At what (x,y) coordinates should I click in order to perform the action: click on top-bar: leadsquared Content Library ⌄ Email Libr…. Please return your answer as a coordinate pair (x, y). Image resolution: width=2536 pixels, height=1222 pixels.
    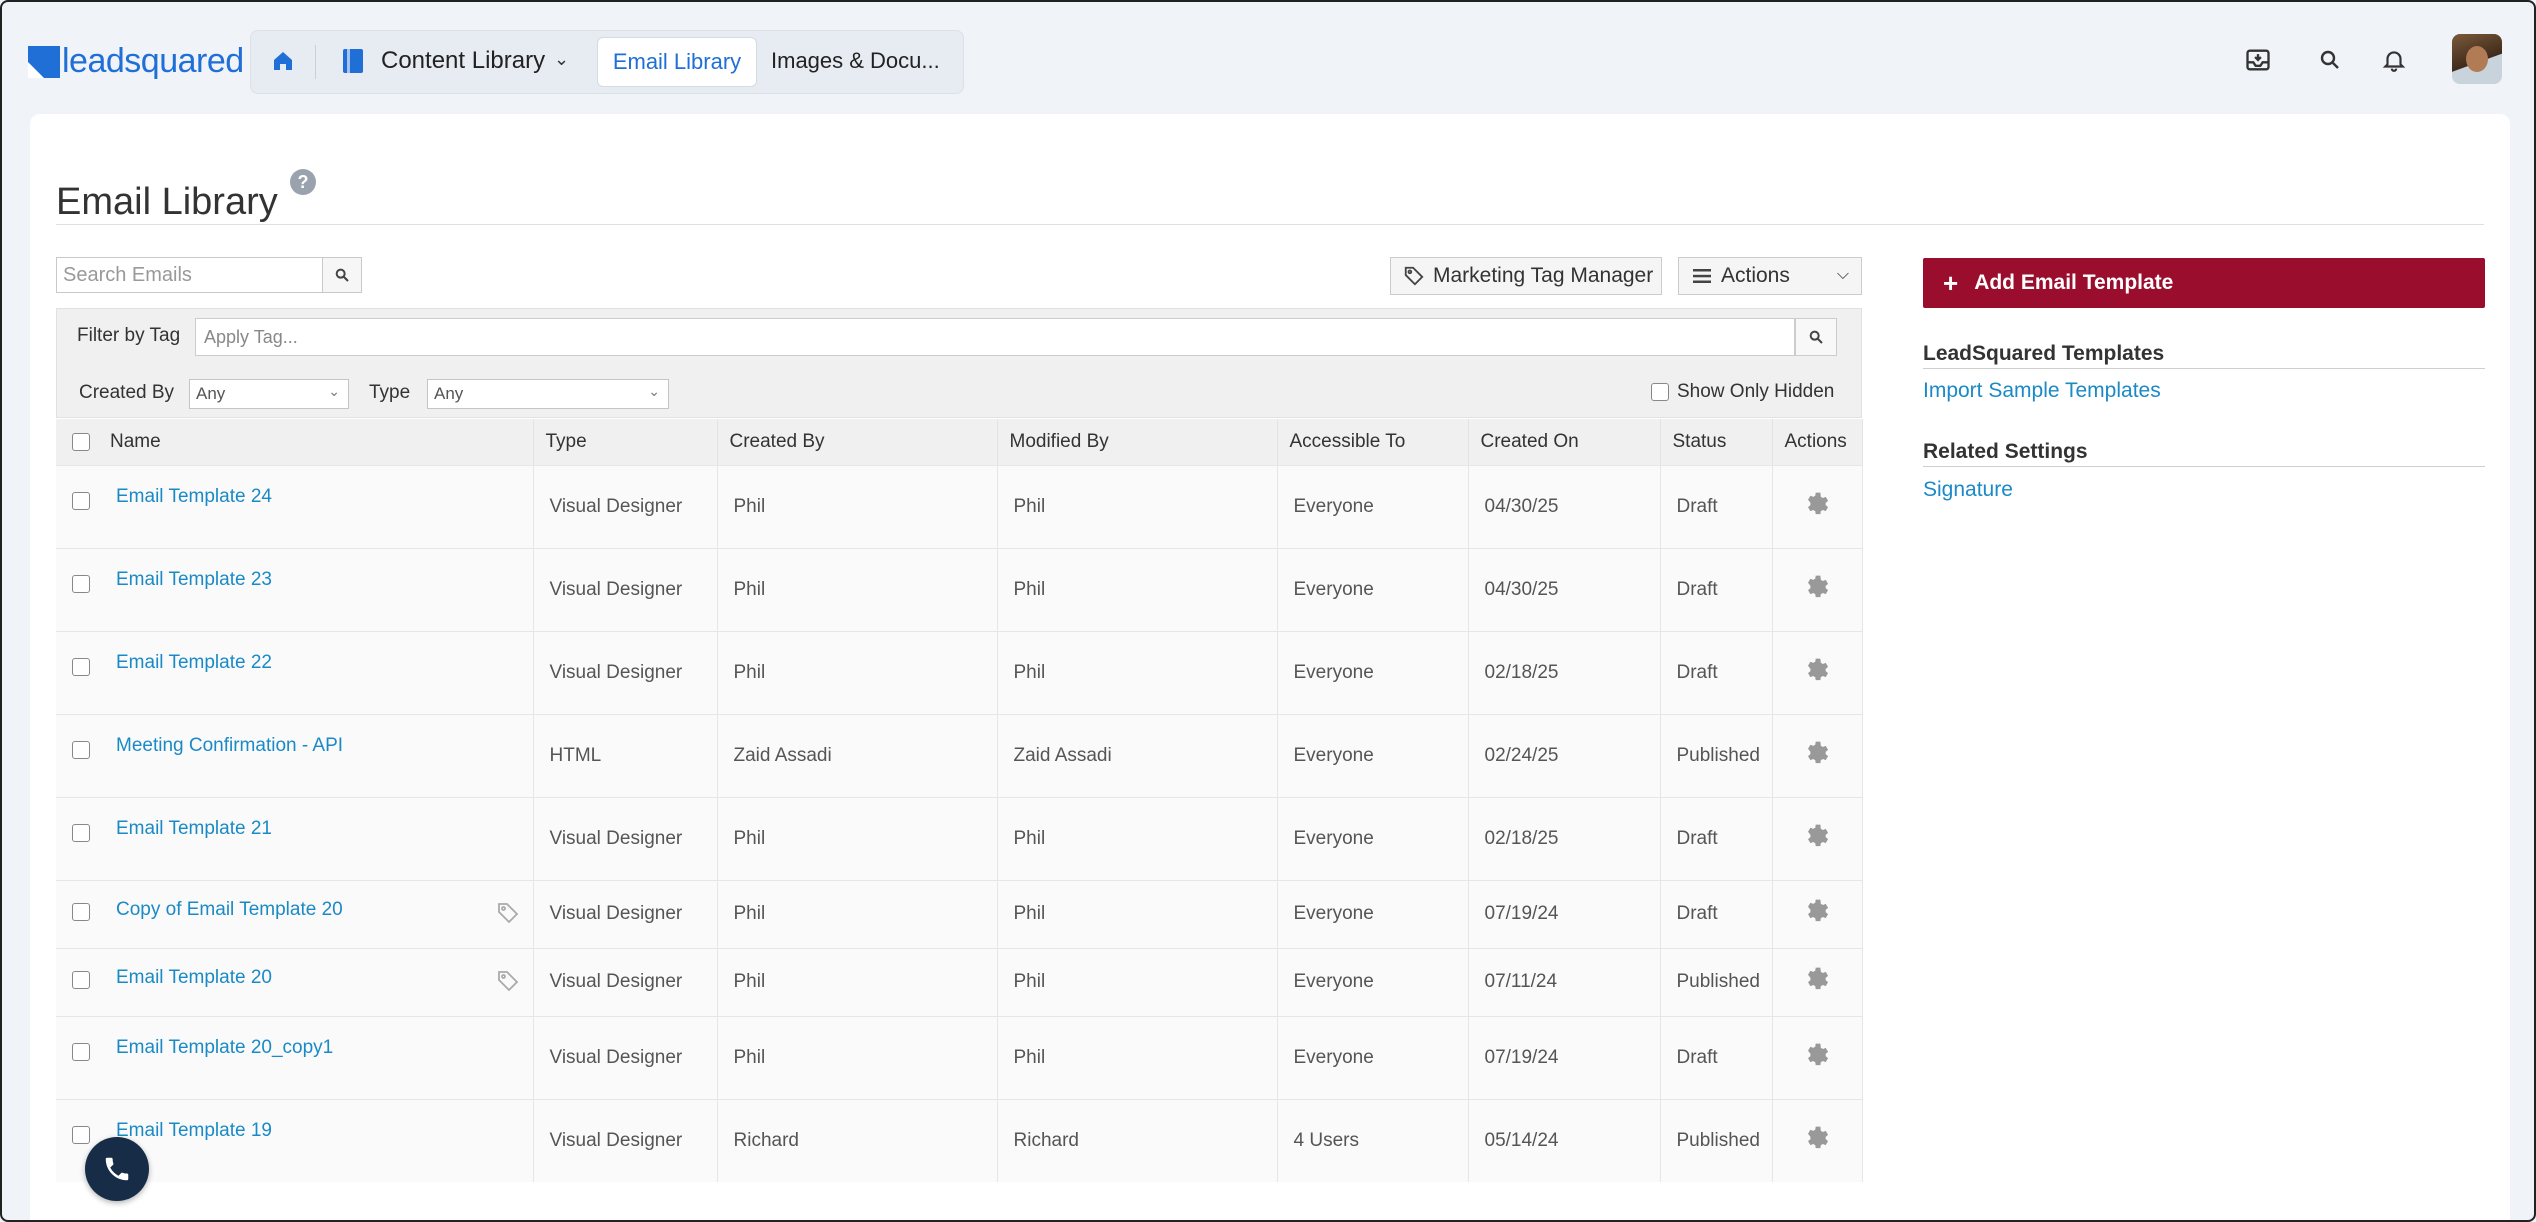
    Looking at the image, I should click on (1268, 58).